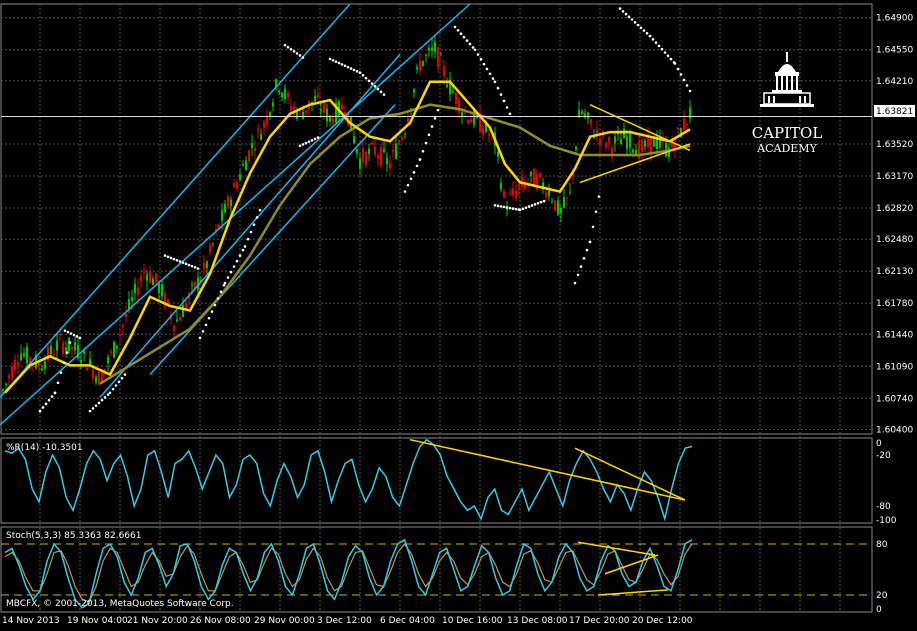 This screenshot has height=631, width=917. What do you see at coordinates (894, 82) in the screenshot?
I see `y-tick-label: 1.64210` at bounding box center [894, 82].